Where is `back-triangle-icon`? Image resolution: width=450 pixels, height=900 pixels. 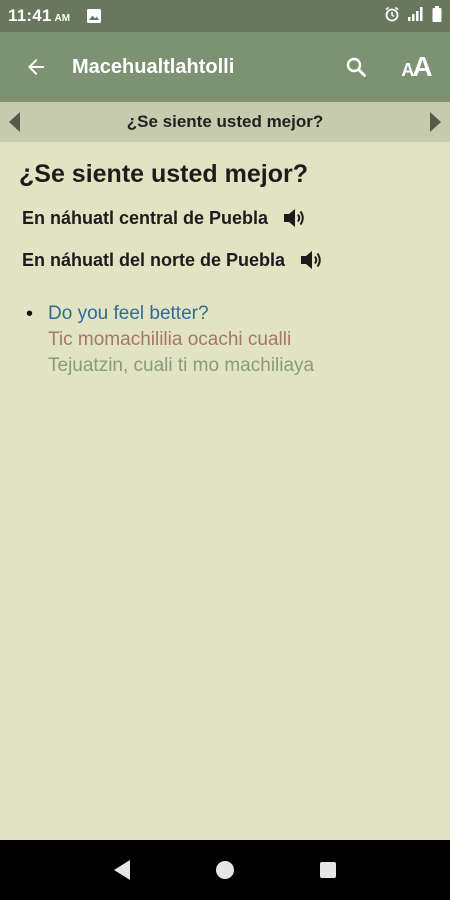
back-triangle-icon is located at coordinates (121, 870).